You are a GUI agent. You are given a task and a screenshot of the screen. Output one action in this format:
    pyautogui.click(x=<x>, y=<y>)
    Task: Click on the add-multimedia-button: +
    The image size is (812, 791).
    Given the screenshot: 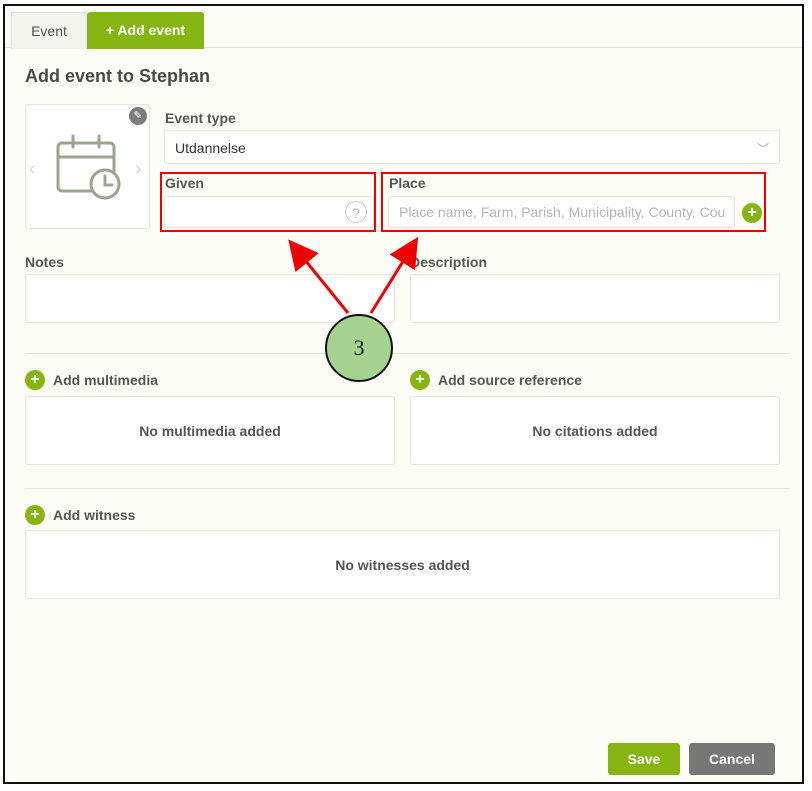 What is the action you would take?
    pyautogui.click(x=35, y=380)
    